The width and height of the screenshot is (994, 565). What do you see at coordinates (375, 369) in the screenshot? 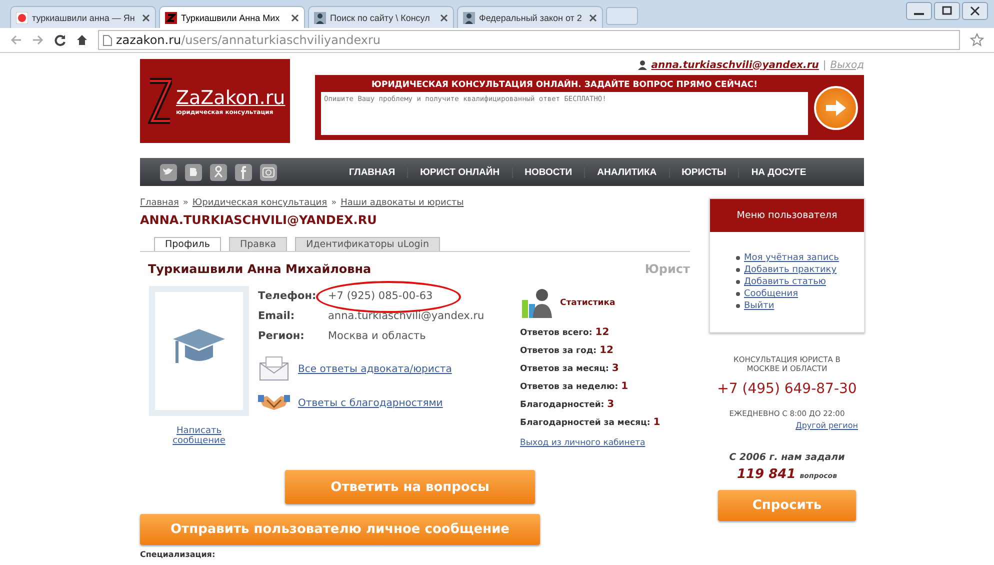
I see `answers-link: Все ответы адвоката/юриста` at bounding box center [375, 369].